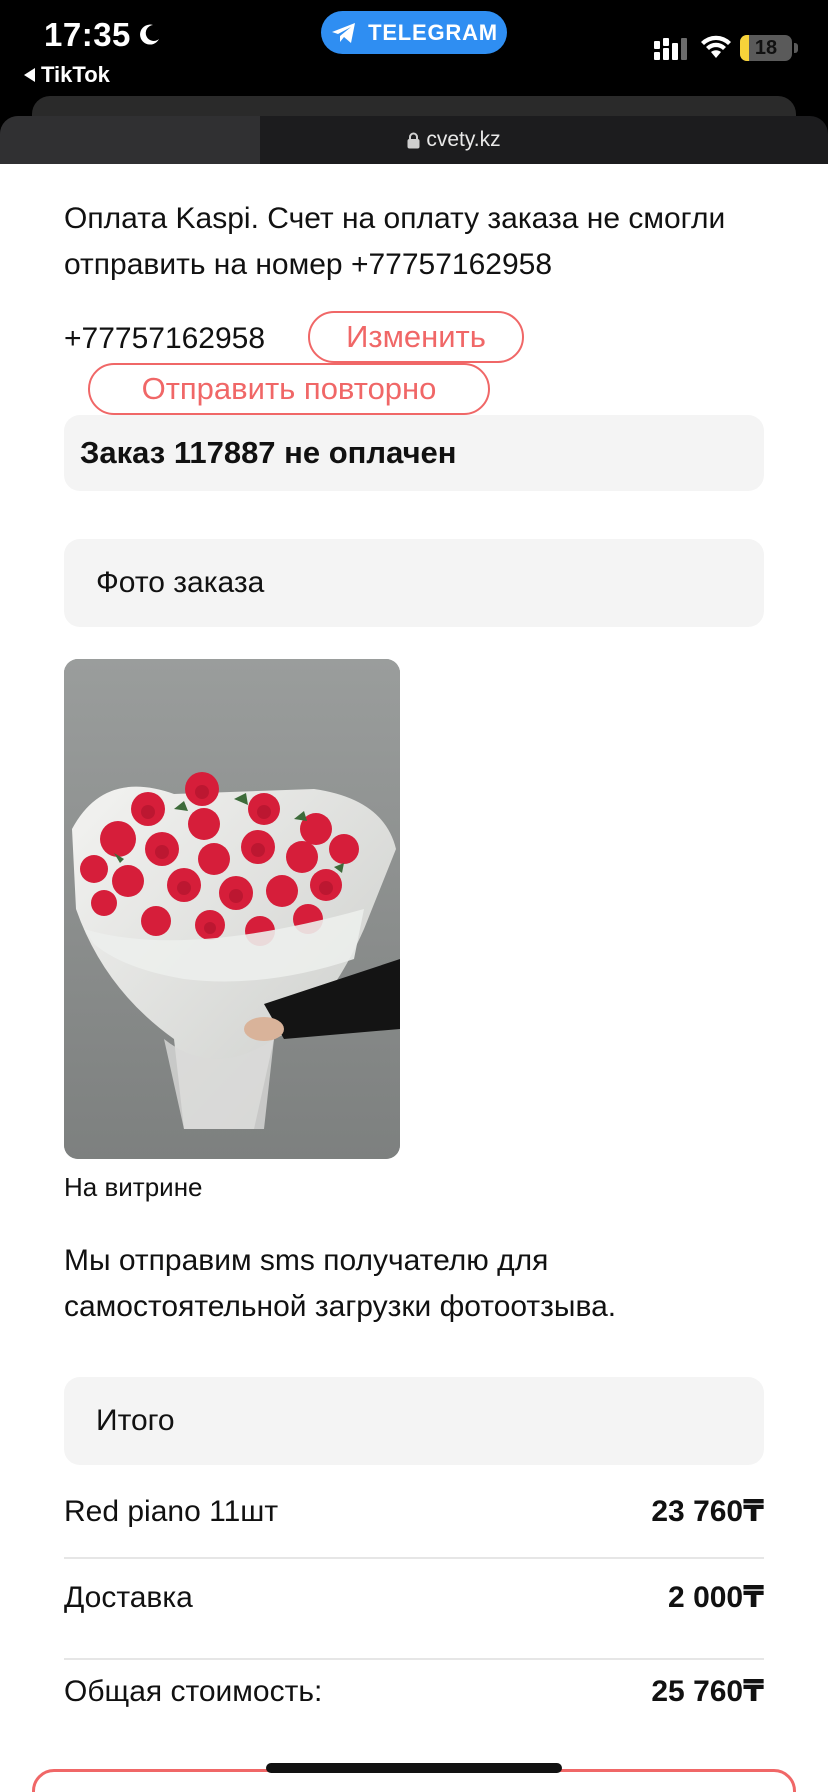  What do you see at coordinates (463, 139) in the screenshot?
I see `url-text: cvety.kz` at bounding box center [463, 139].